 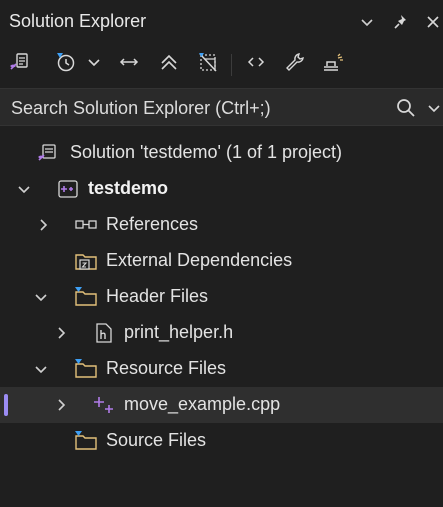 What do you see at coordinates (221, 297) in the screenshot?
I see `tree-item-header-files: Header Files` at bounding box center [221, 297].